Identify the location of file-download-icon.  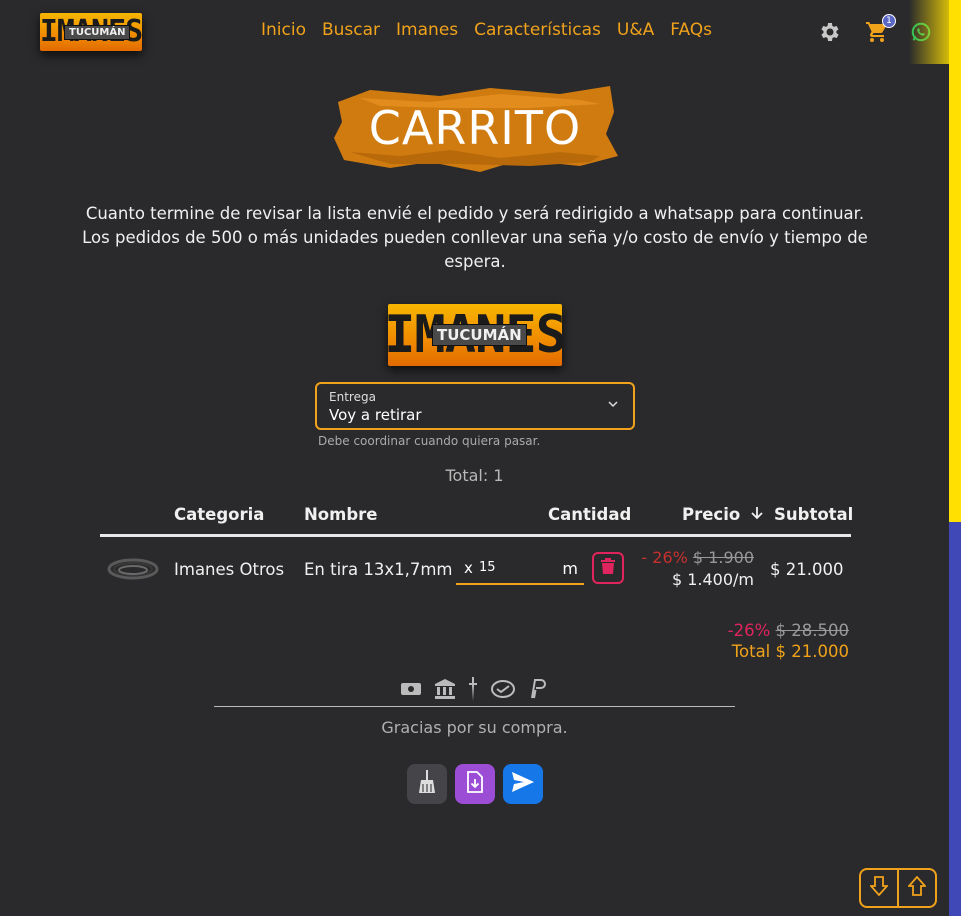
(475, 784).